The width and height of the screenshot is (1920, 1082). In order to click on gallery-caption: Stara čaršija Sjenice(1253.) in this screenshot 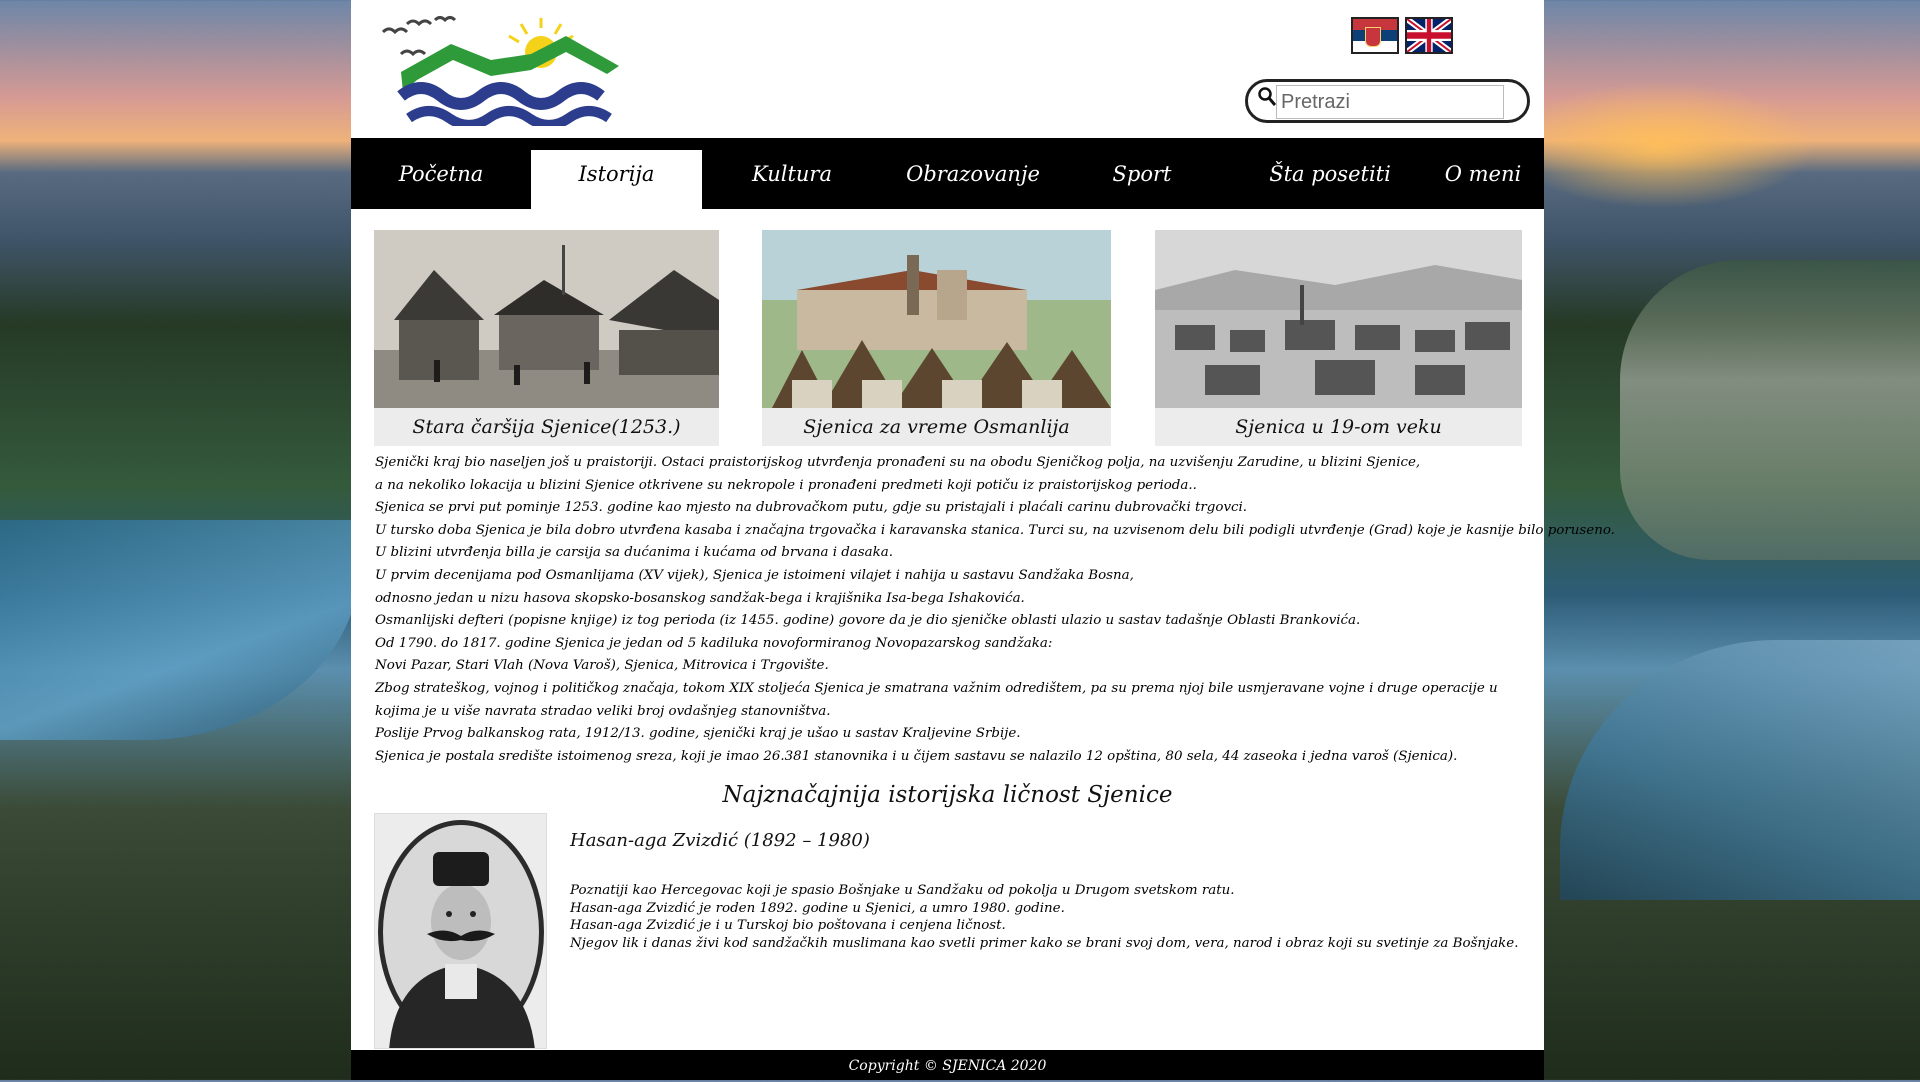, I will do `click(546, 427)`.